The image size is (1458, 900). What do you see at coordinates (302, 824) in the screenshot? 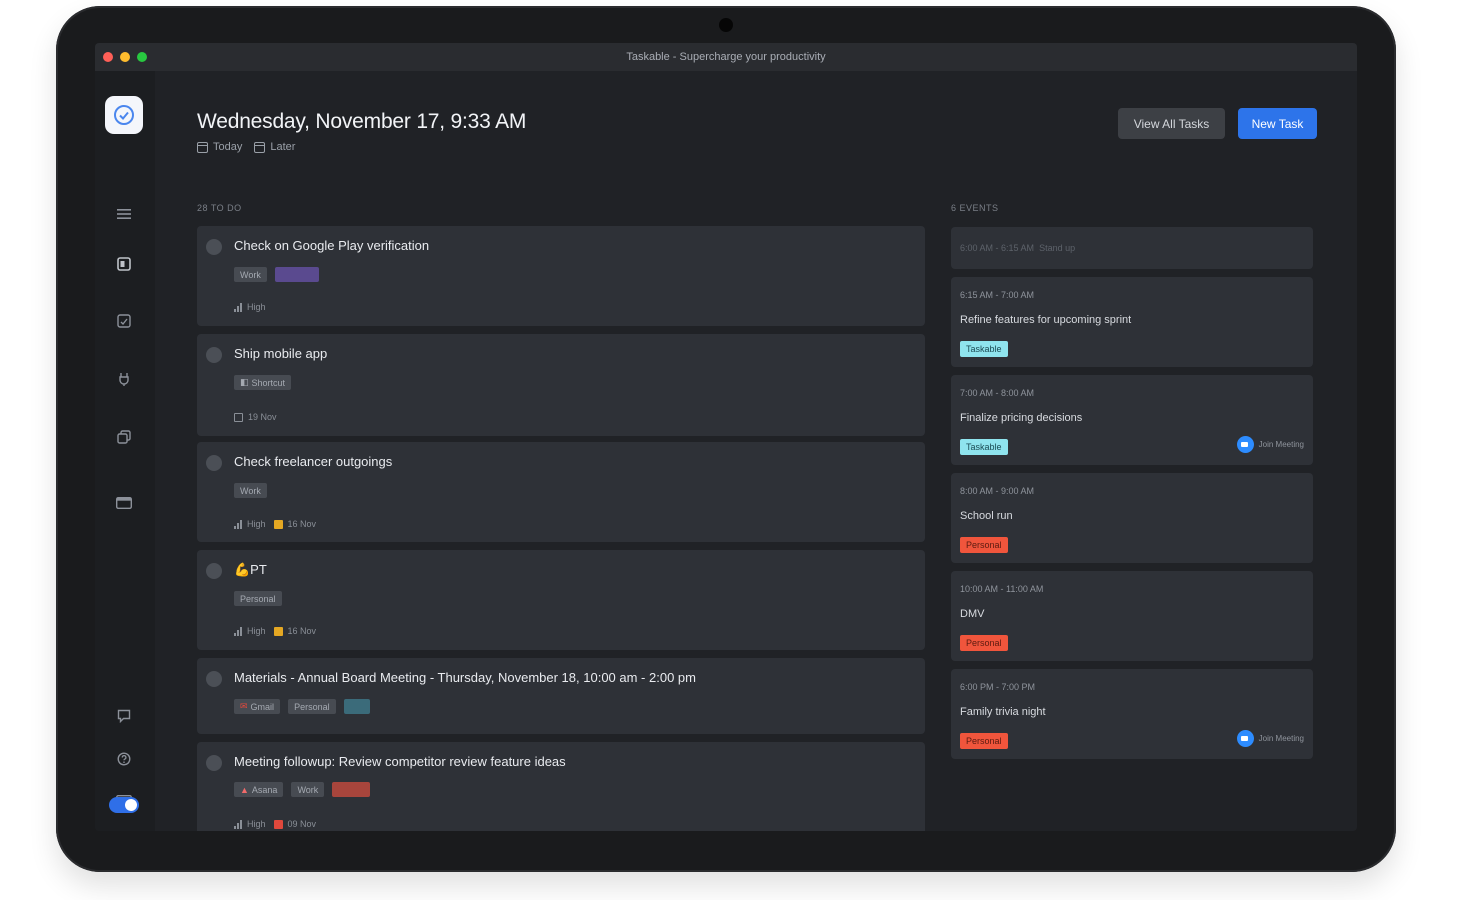
I see `date-label: 09 Nov` at bounding box center [302, 824].